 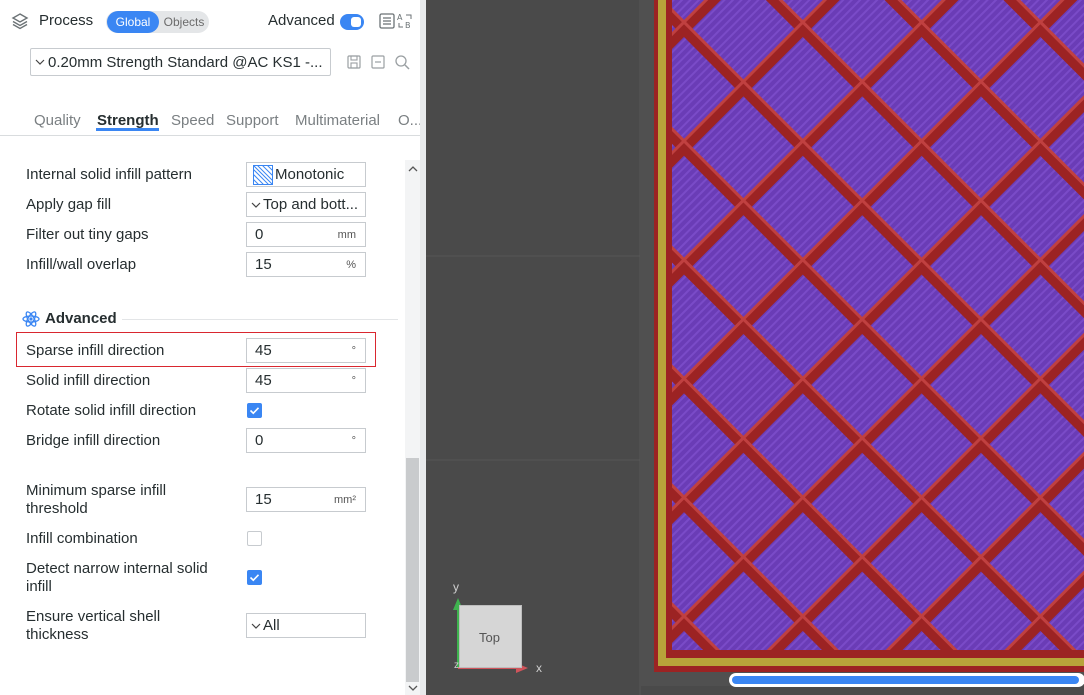 I want to click on delete-preset-icon, so click(x=378, y=62).